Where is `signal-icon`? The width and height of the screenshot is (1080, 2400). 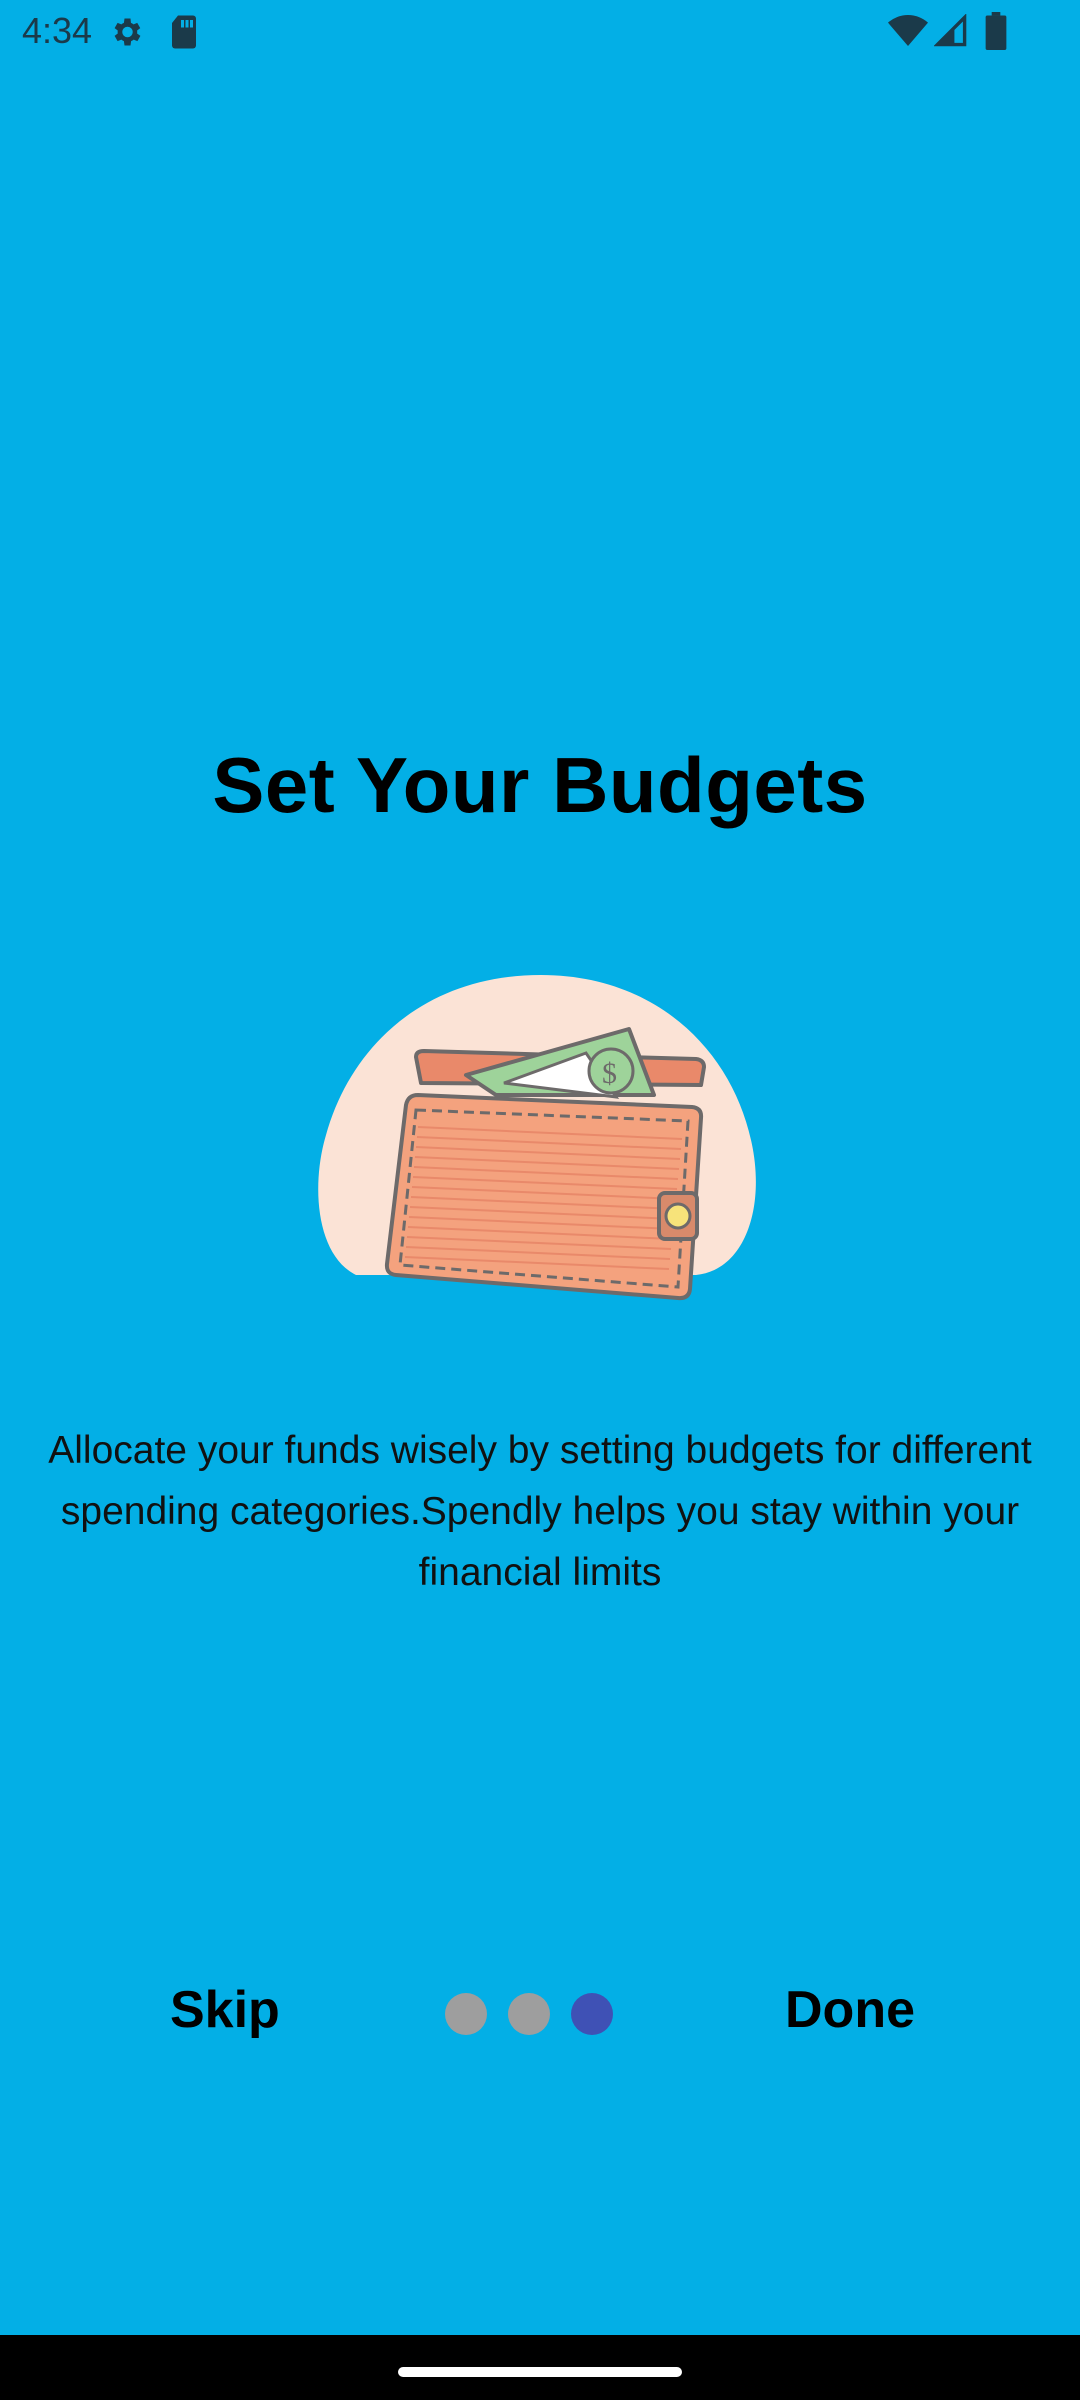 signal-icon is located at coordinates (950, 30).